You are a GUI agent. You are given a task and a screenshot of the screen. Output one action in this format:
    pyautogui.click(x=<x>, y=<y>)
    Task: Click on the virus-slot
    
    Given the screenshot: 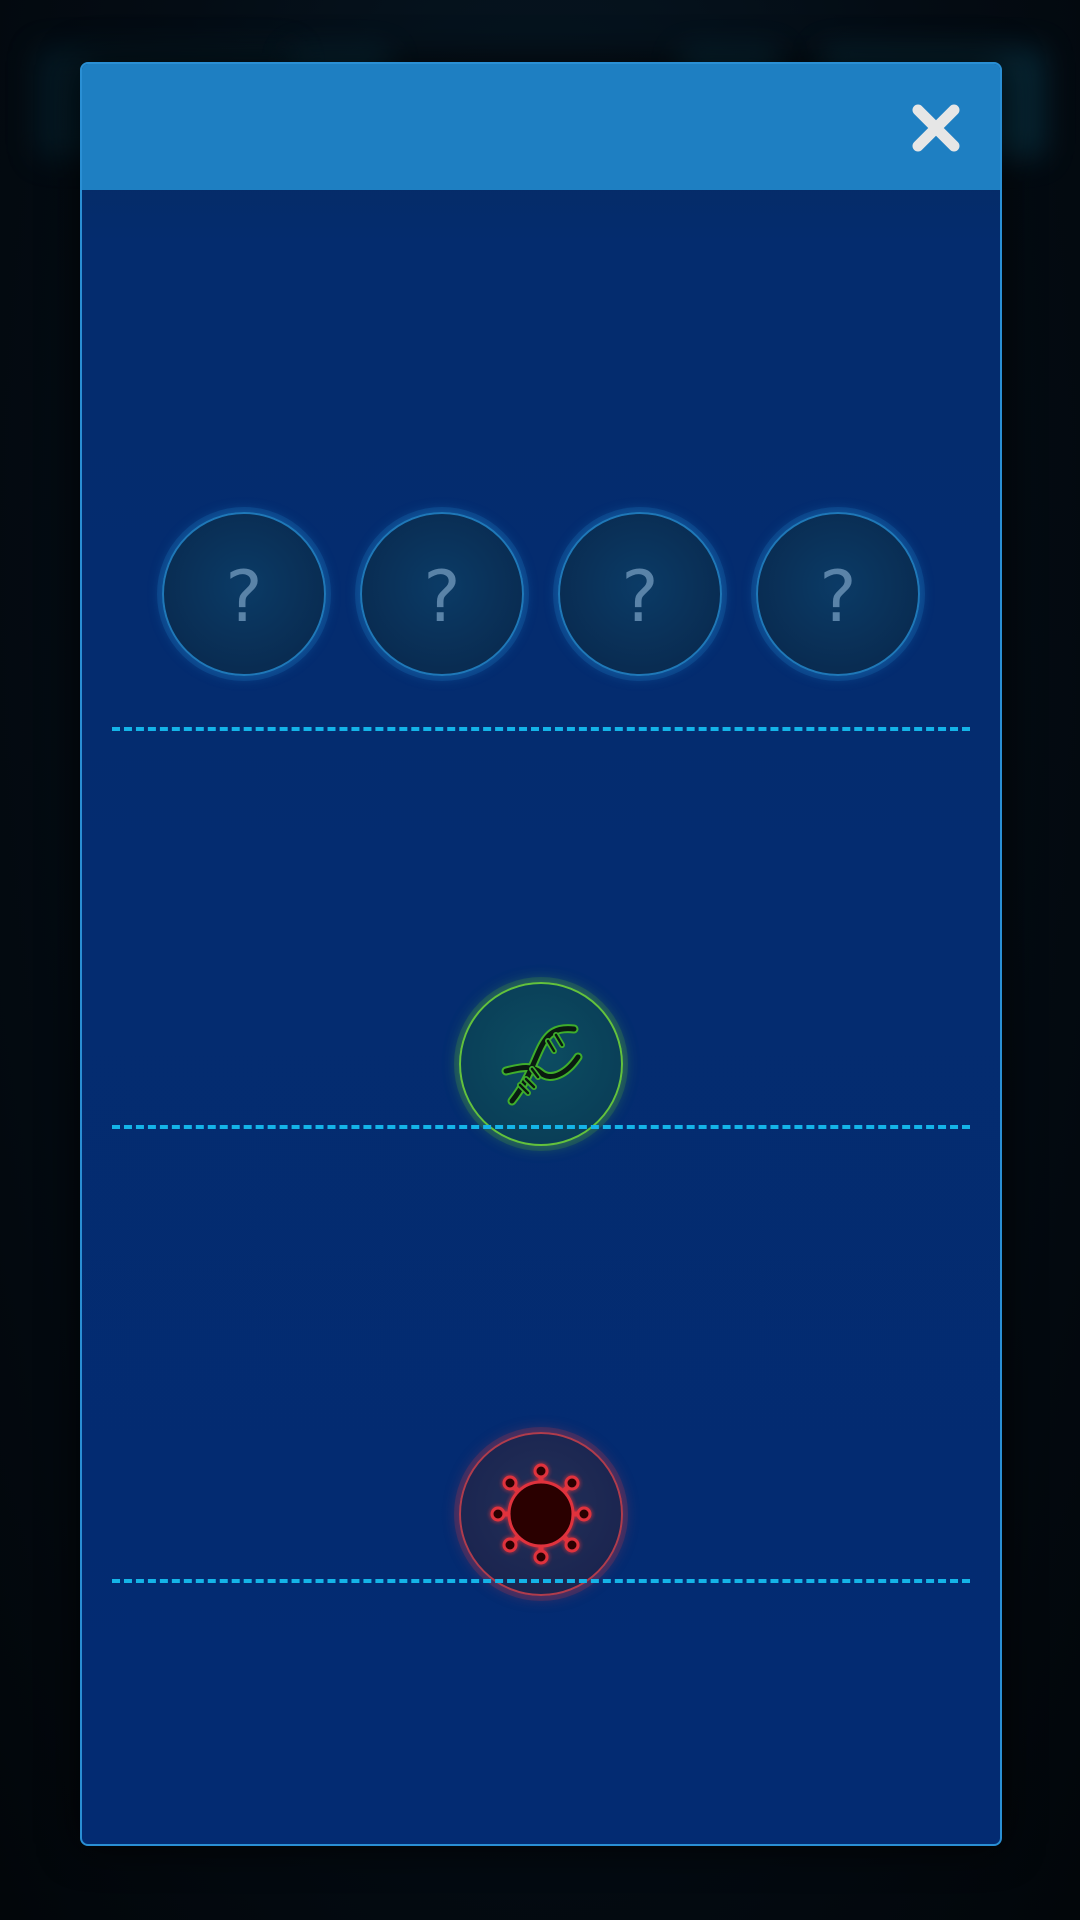 What is the action you would take?
    pyautogui.click(x=541, y=1514)
    